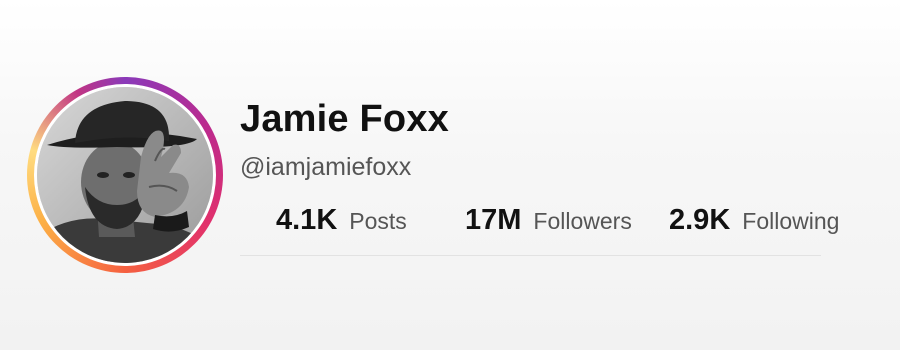 The image size is (900, 350). I want to click on avatar-border, so click(125, 175).